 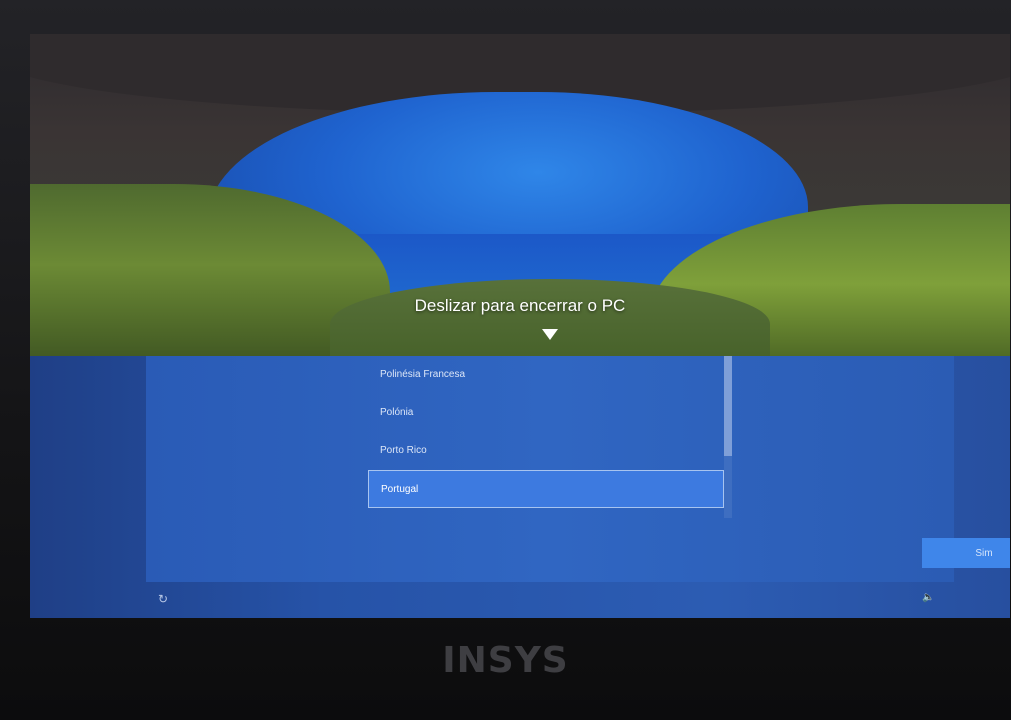 I want to click on brand-logo: INSYS, so click(x=505, y=660).